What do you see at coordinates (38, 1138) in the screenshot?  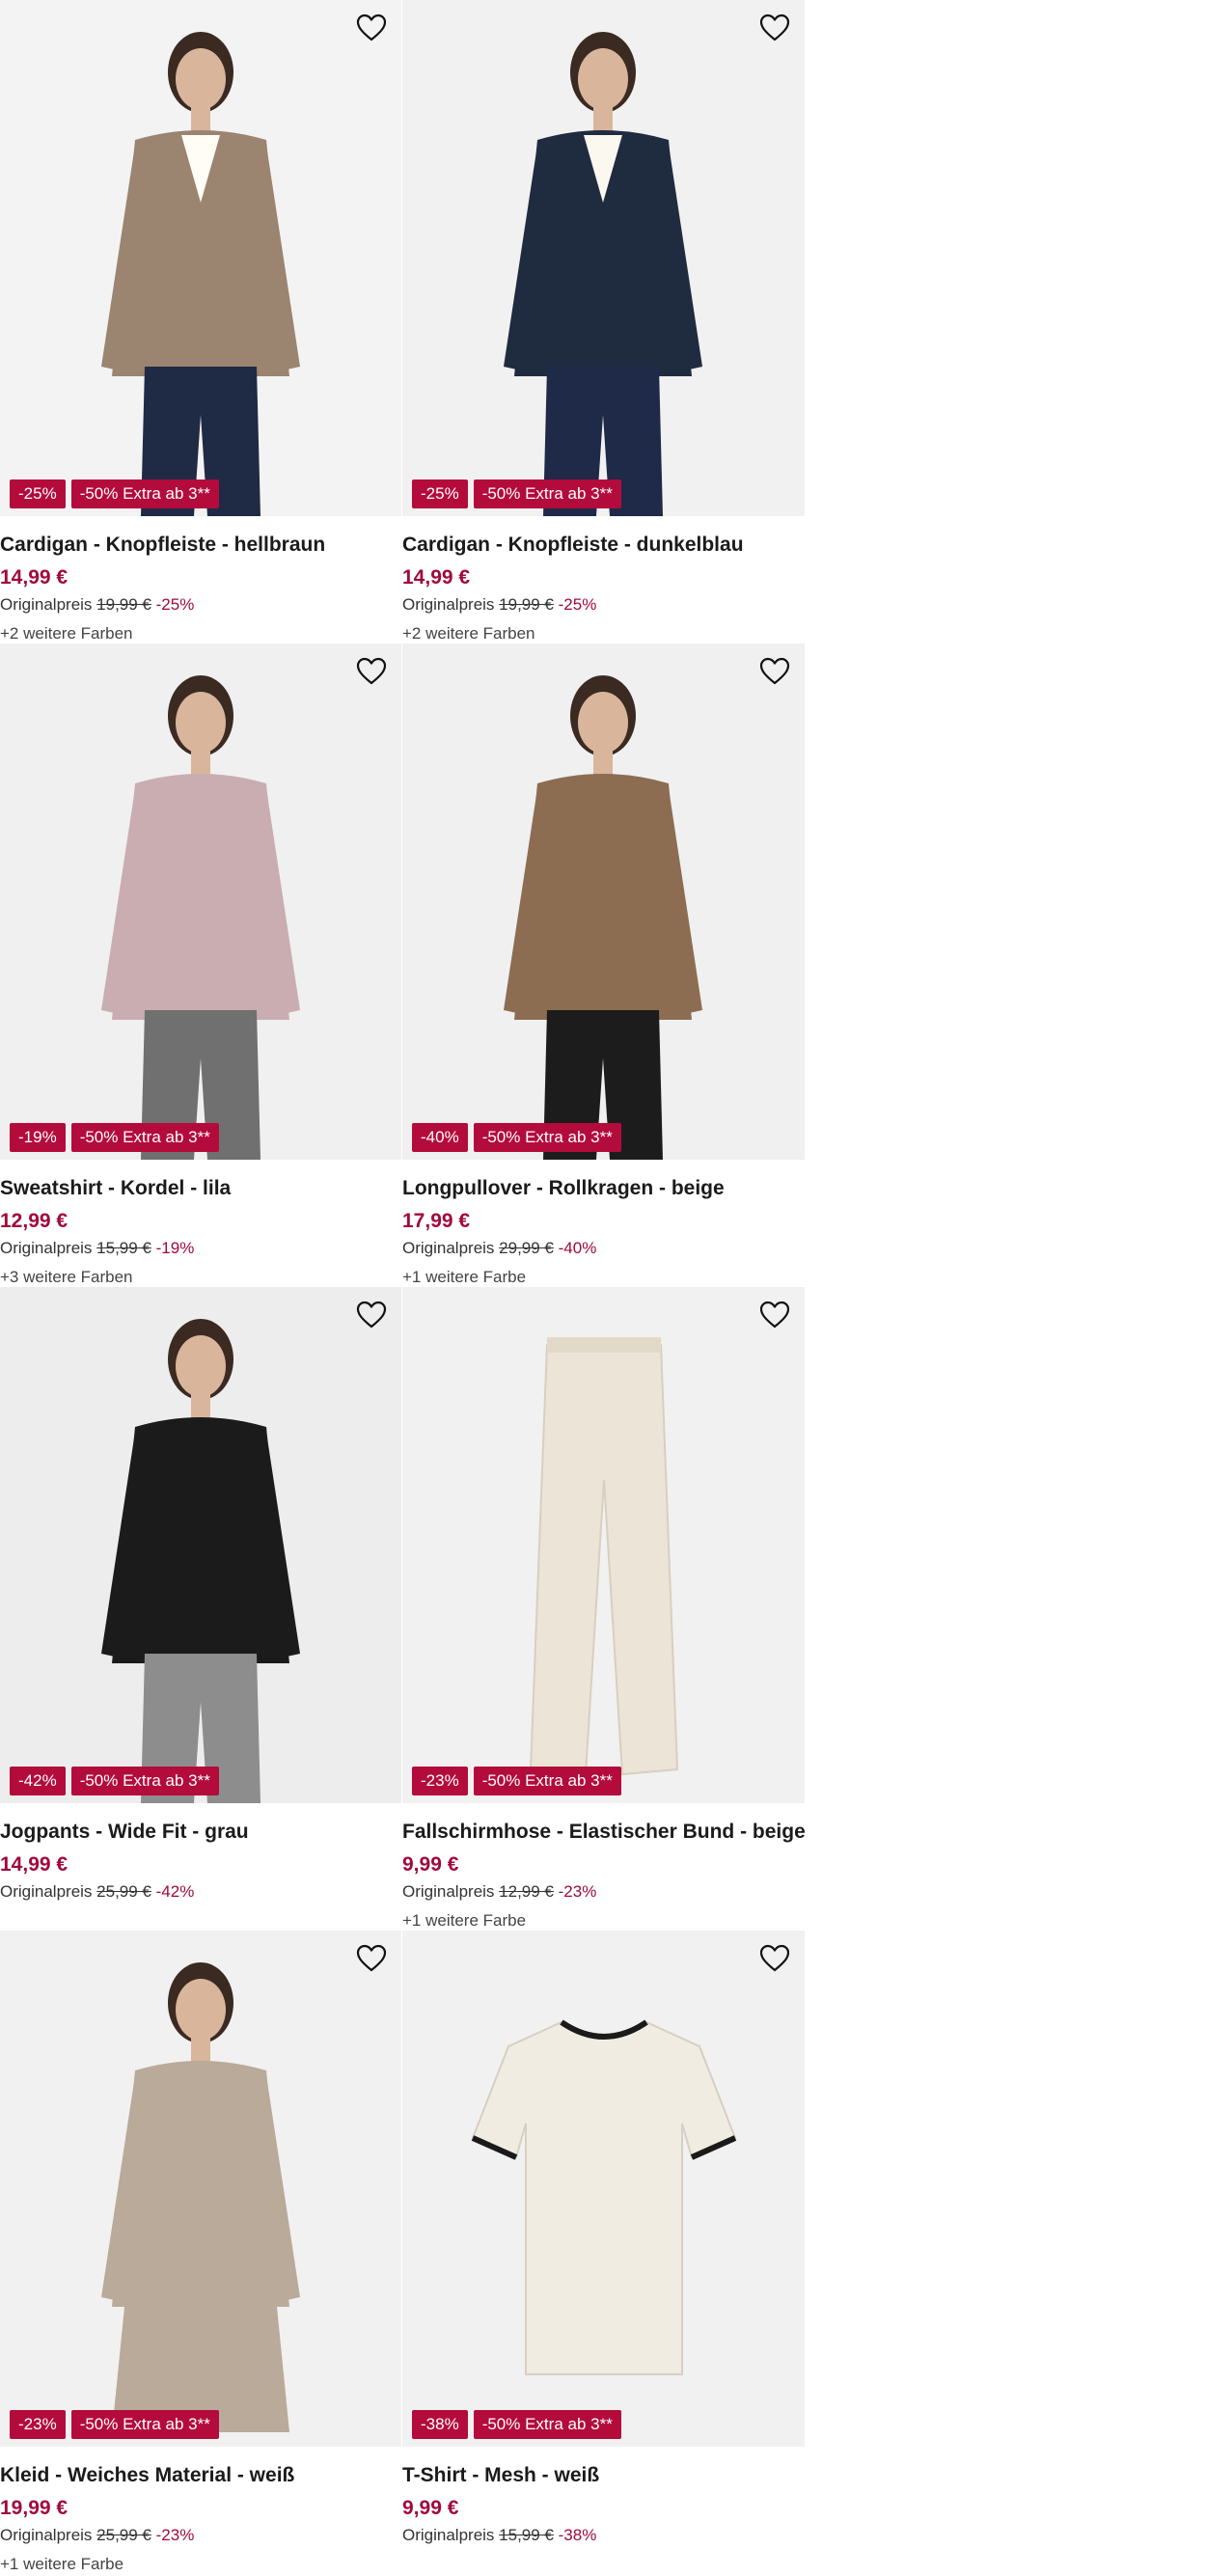 I see `discount-badge: -19%` at bounding box center [38, 1138].